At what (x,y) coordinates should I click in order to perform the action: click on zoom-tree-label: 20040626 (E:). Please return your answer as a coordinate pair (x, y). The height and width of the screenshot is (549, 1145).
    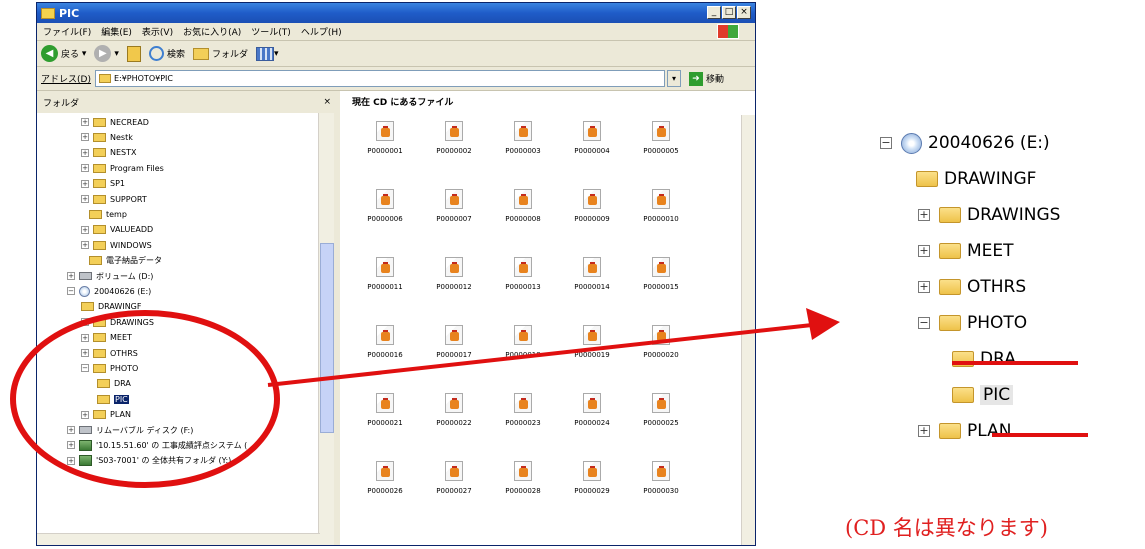
    Looking at the image, I should click on (989, 143).